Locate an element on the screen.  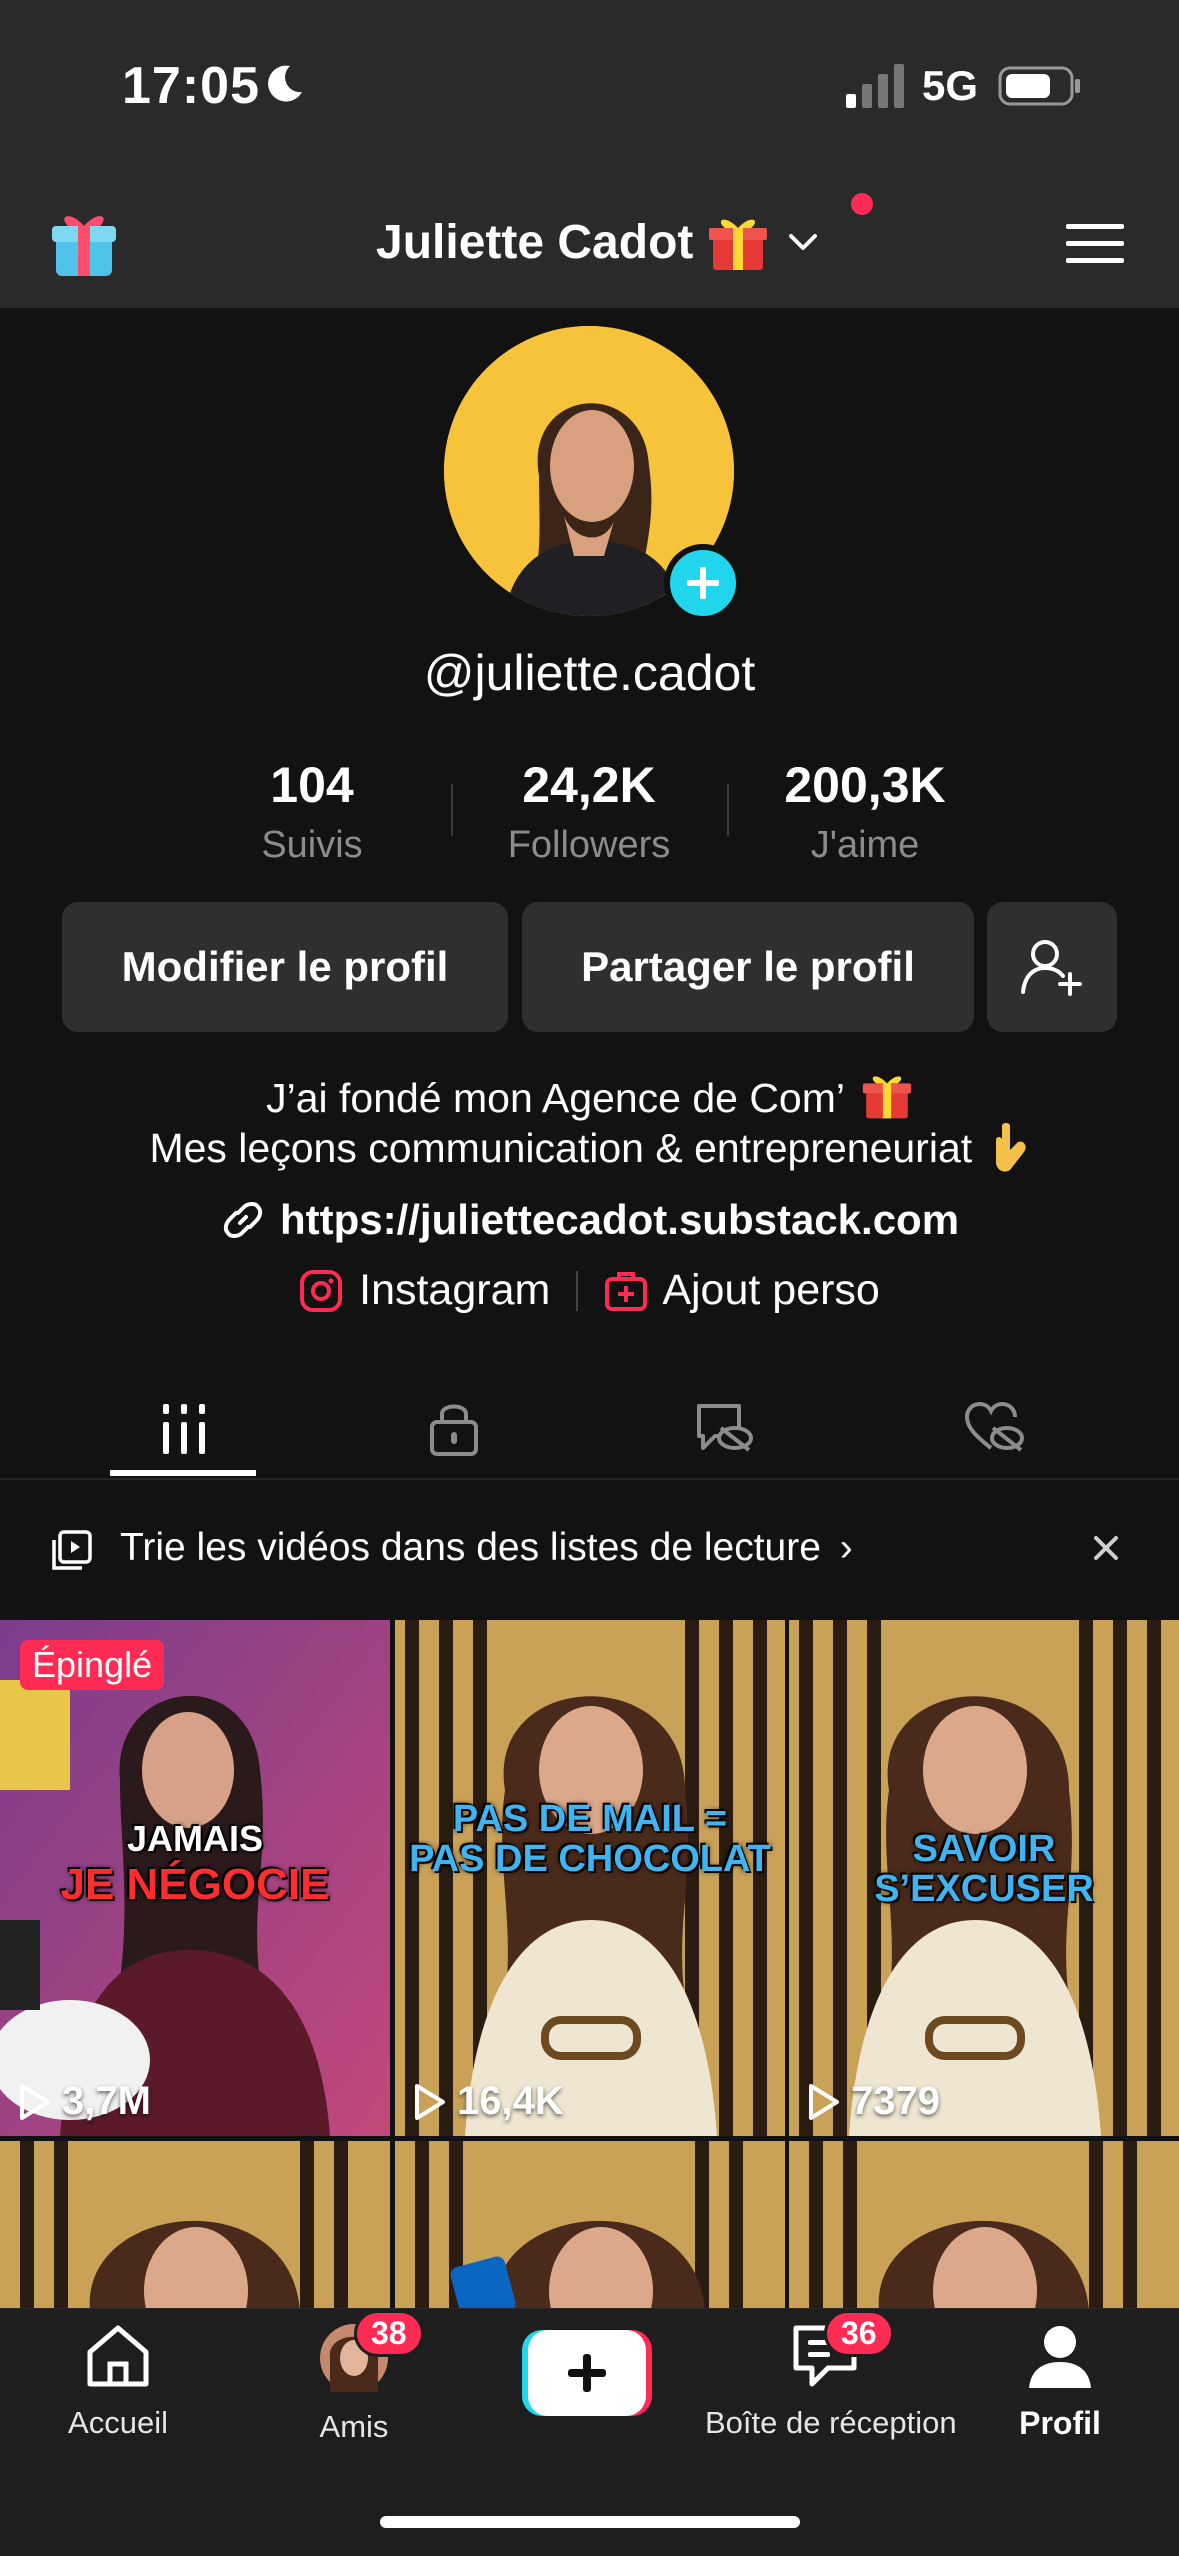
nav-home: Accueil is located at coordinates (119, 2381).